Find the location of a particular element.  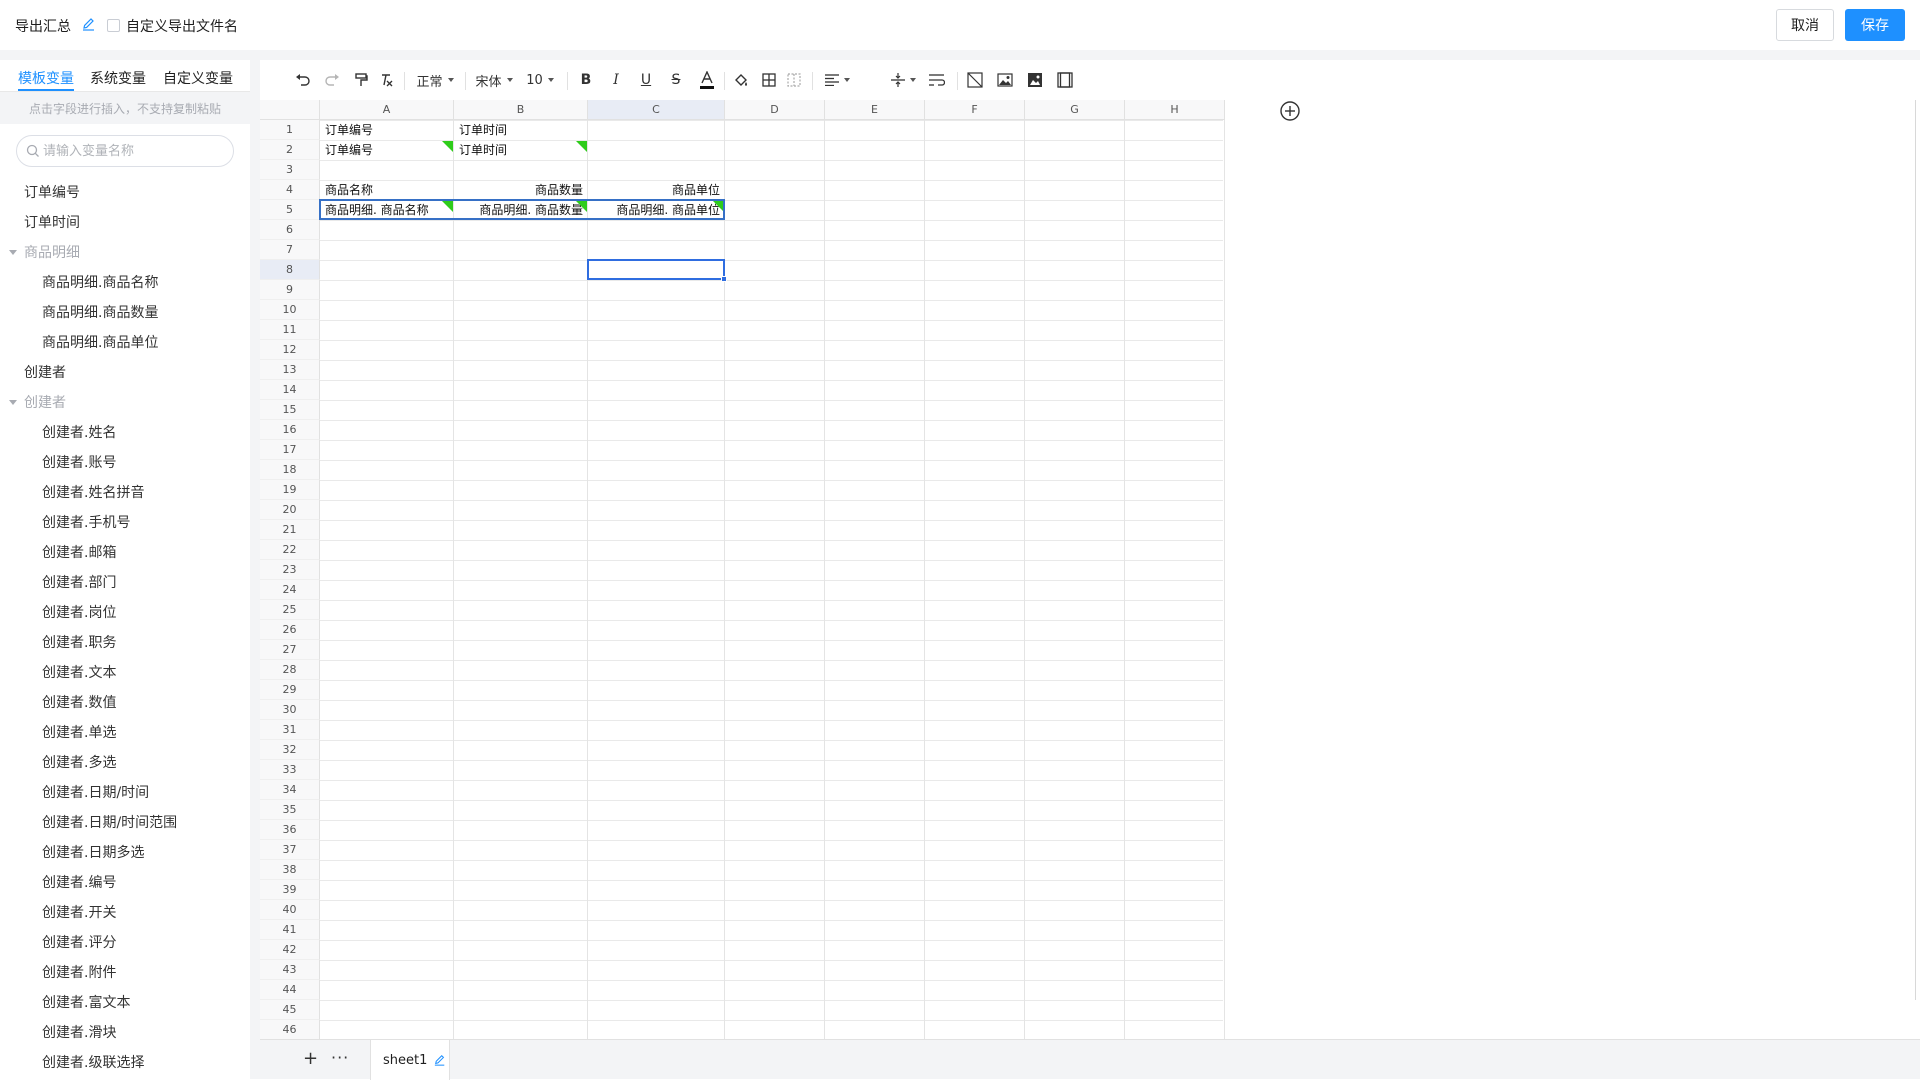

row-header: 42 is located at coordinates (290, 950).